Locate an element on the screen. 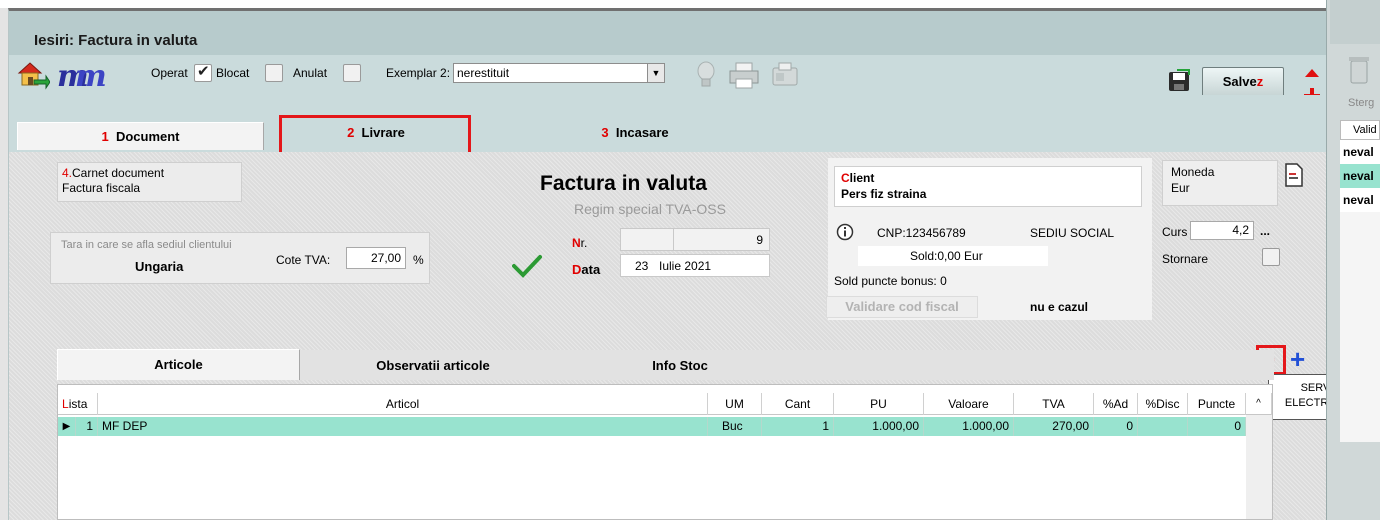 This screenshot has height=520, width=1380. client-box: Client Pers fiz straina is located at coordinates (988, 186).